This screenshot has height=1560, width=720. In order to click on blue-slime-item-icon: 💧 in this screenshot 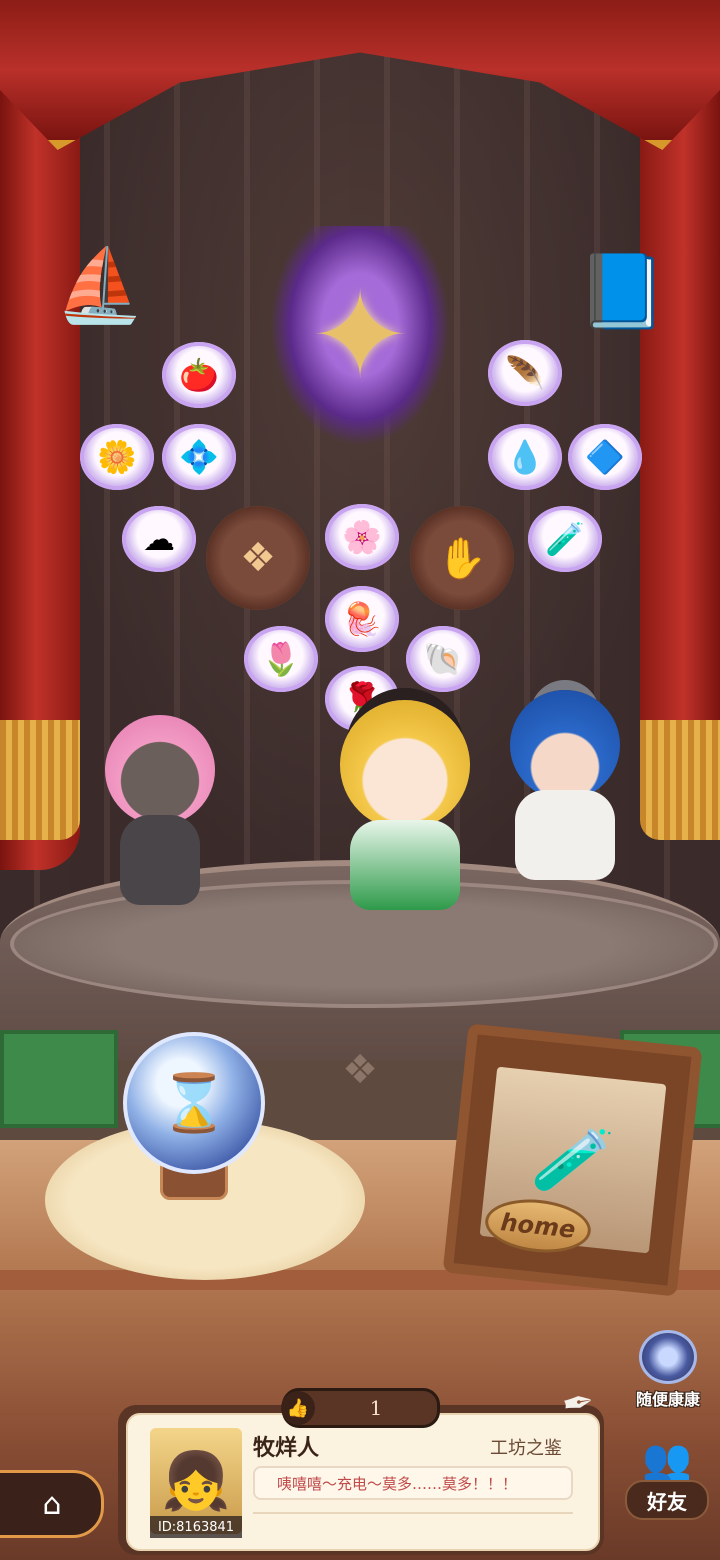, I will do `click(525, 457)`.